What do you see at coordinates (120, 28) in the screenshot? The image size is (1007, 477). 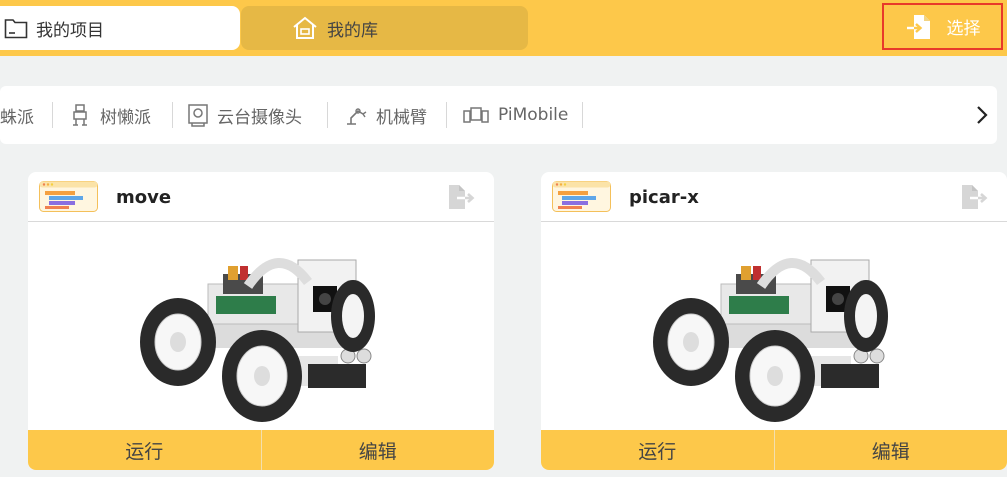 I see `tab-my-projects: 我的项目` at bounding box center [120, 28].